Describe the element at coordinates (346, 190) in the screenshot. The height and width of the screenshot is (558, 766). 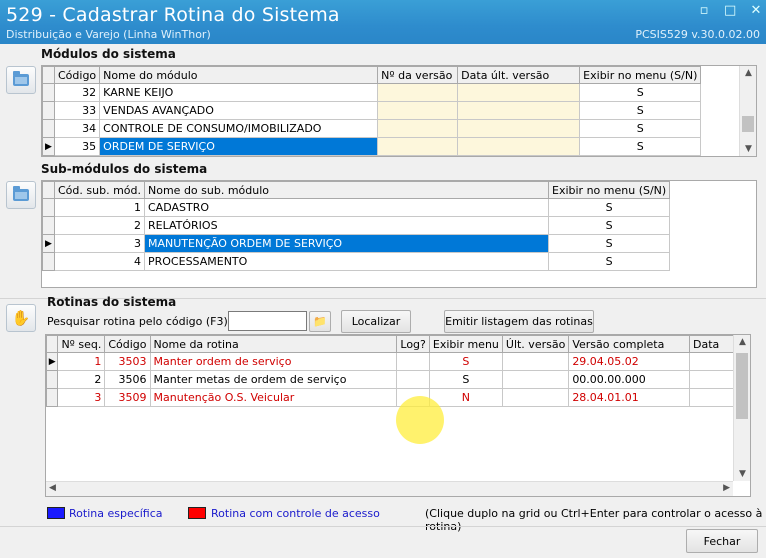
I see `col-nome-sub-modulo: Nome do sub. módulo` at that location.